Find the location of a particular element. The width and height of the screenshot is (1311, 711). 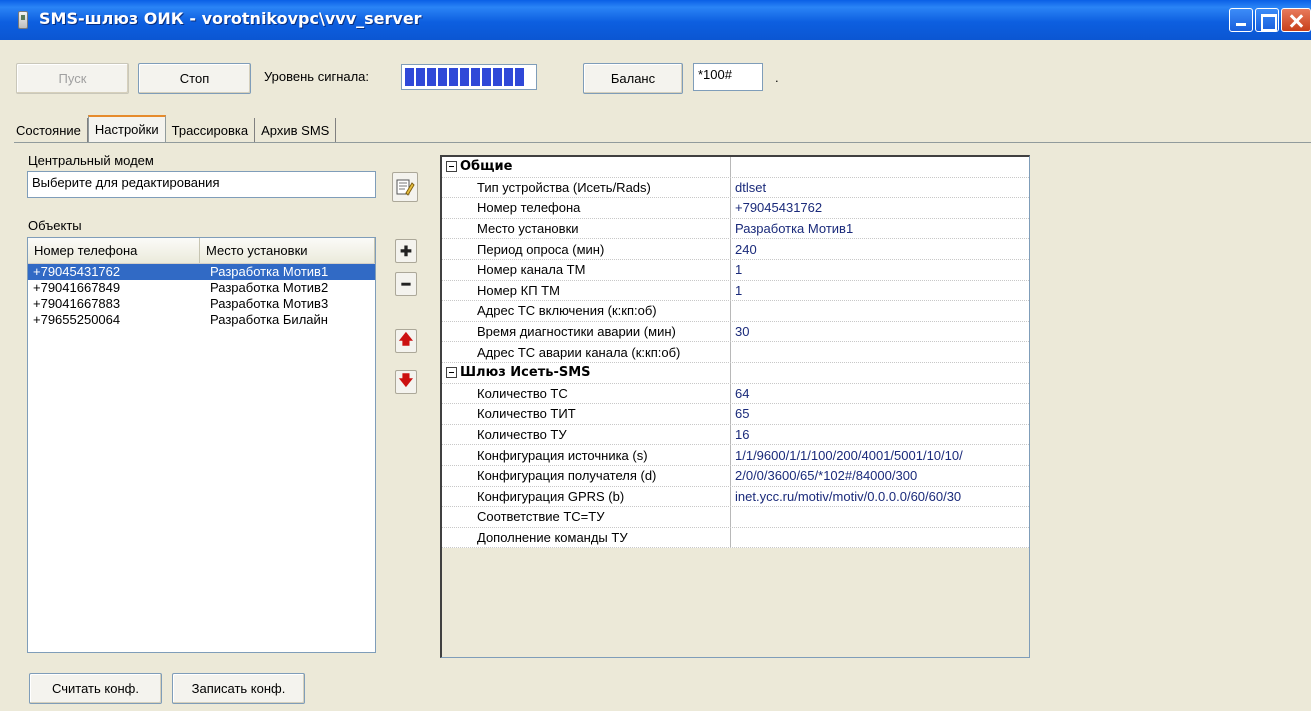

list-item: +79655250064 Разработка Билайн is located at coordinates (201, 320).